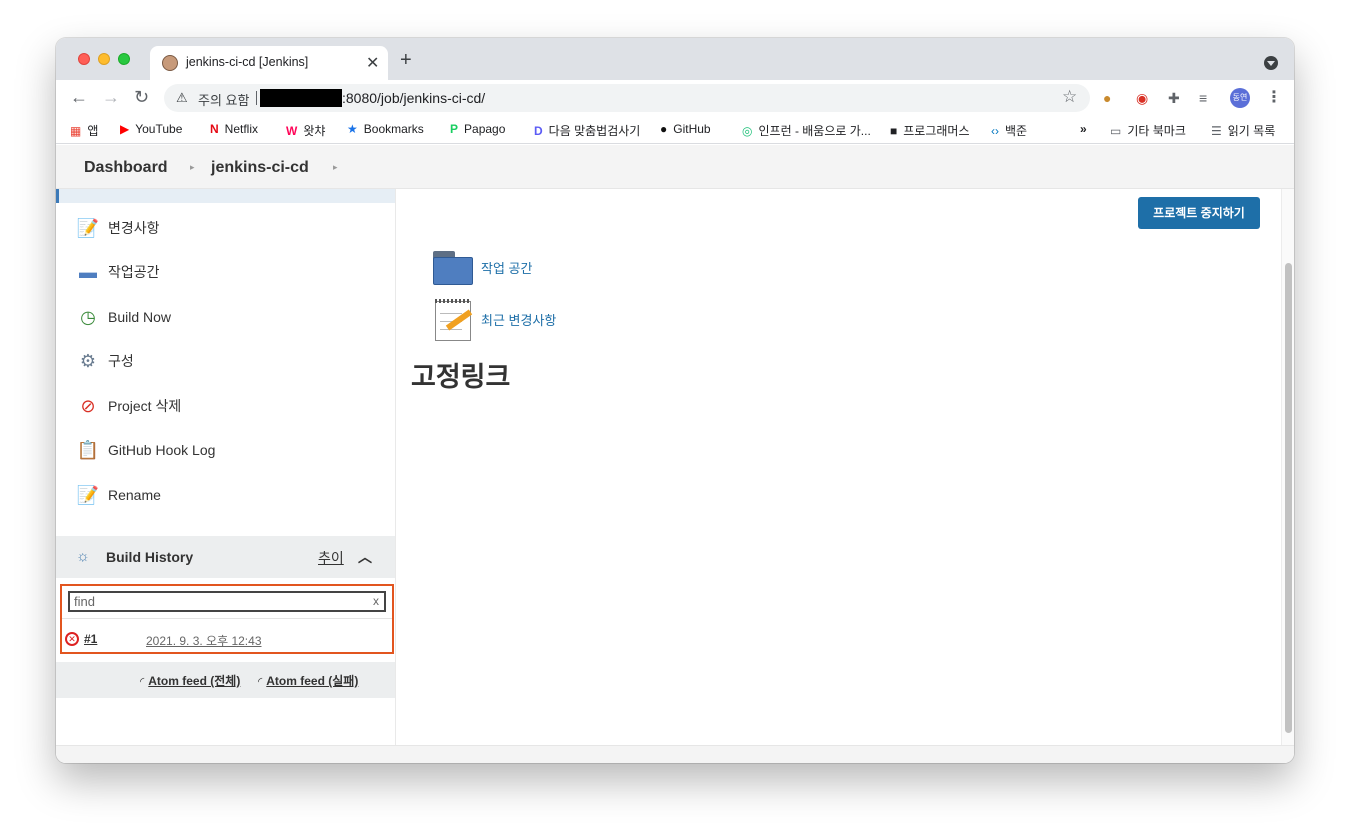 The width and height of the screenshot is (1350, 837). Describe the element at coordinates (105, 361) in the screenshot. I see `task-configure: ⚙ 구성` at that location.